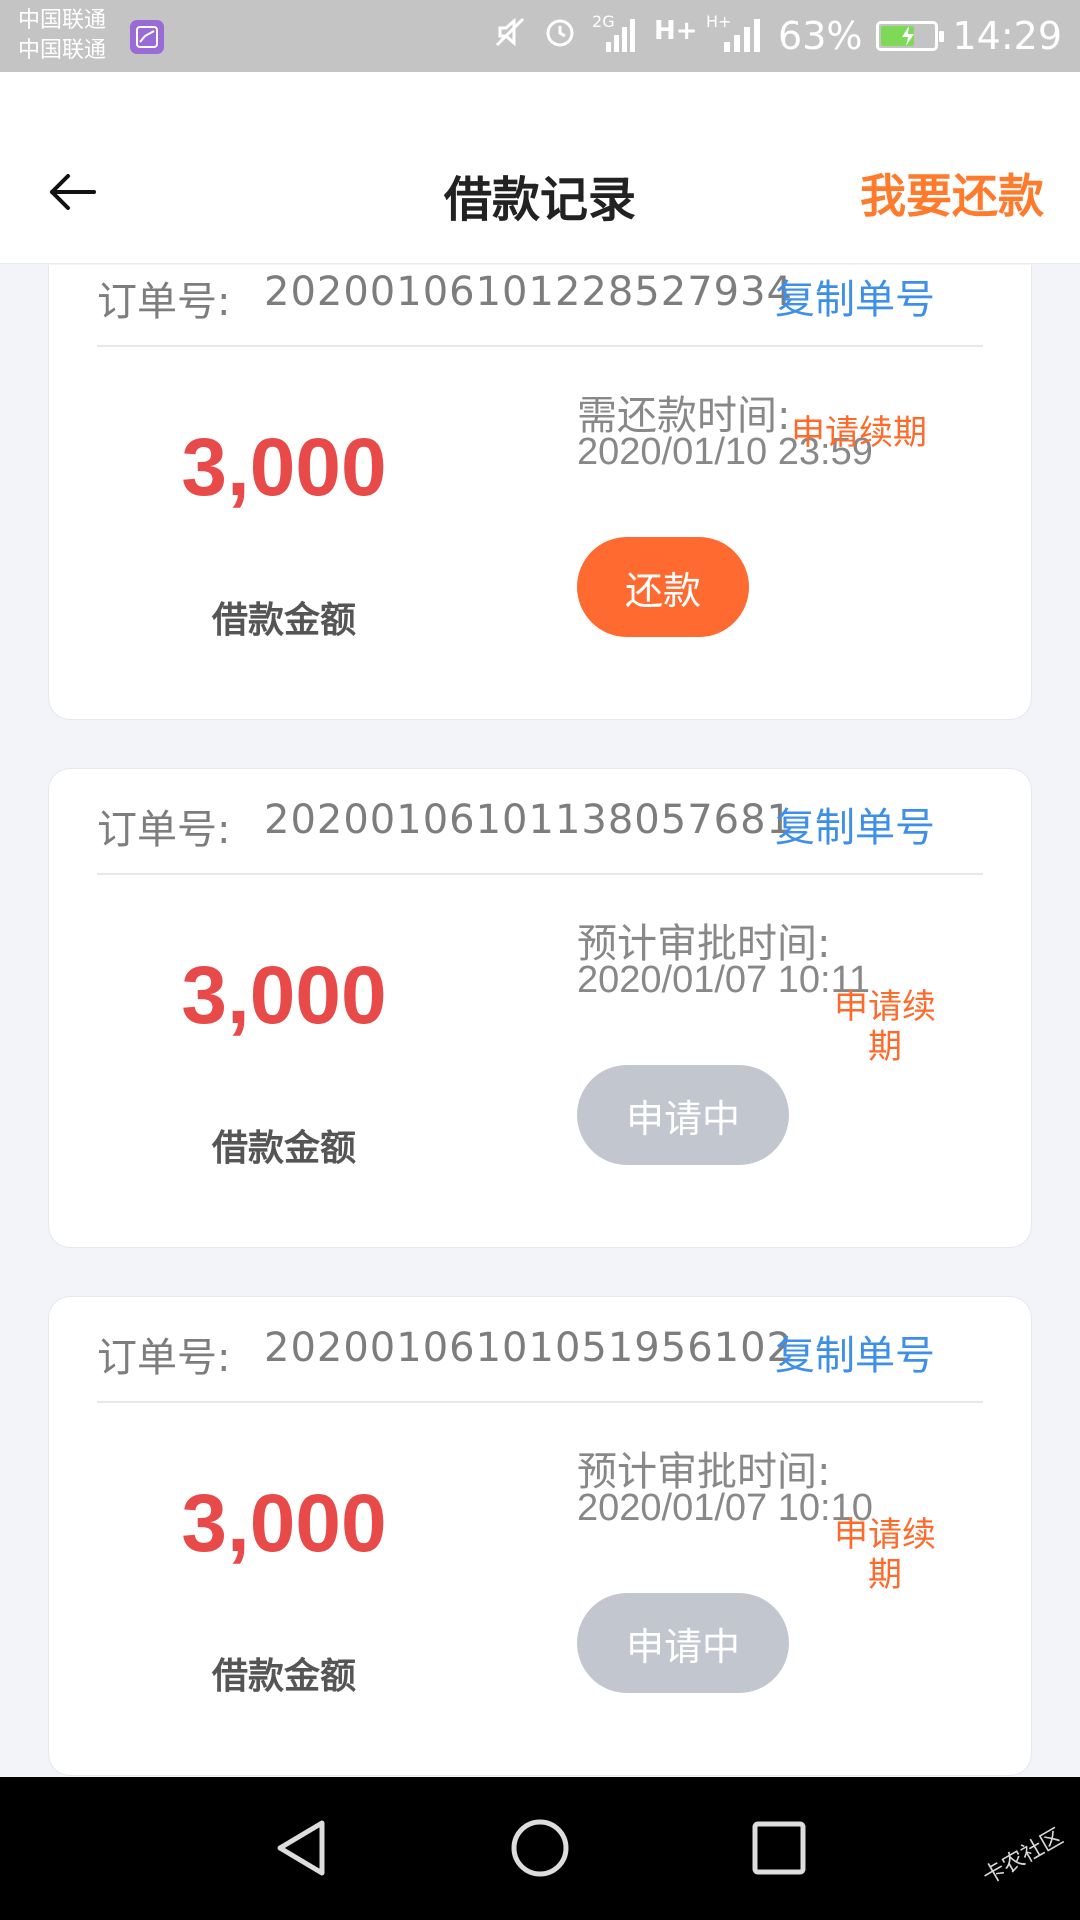  I want to click on nav-recents-button, so click(779, 1848).